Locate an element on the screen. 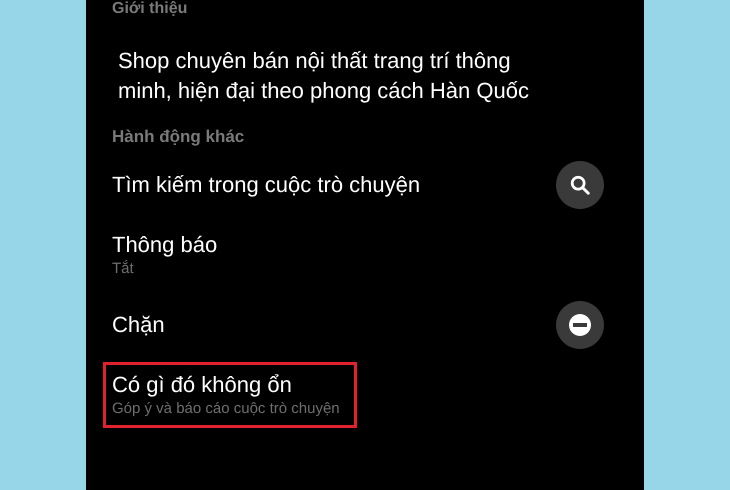 The width and height of the screenshot is (730, 490). description-text: Shop chuyên bán nội thất trang trí thông minh, hiện đại theo phong cách Hàn Quốc is located at coordinates (323, 76).